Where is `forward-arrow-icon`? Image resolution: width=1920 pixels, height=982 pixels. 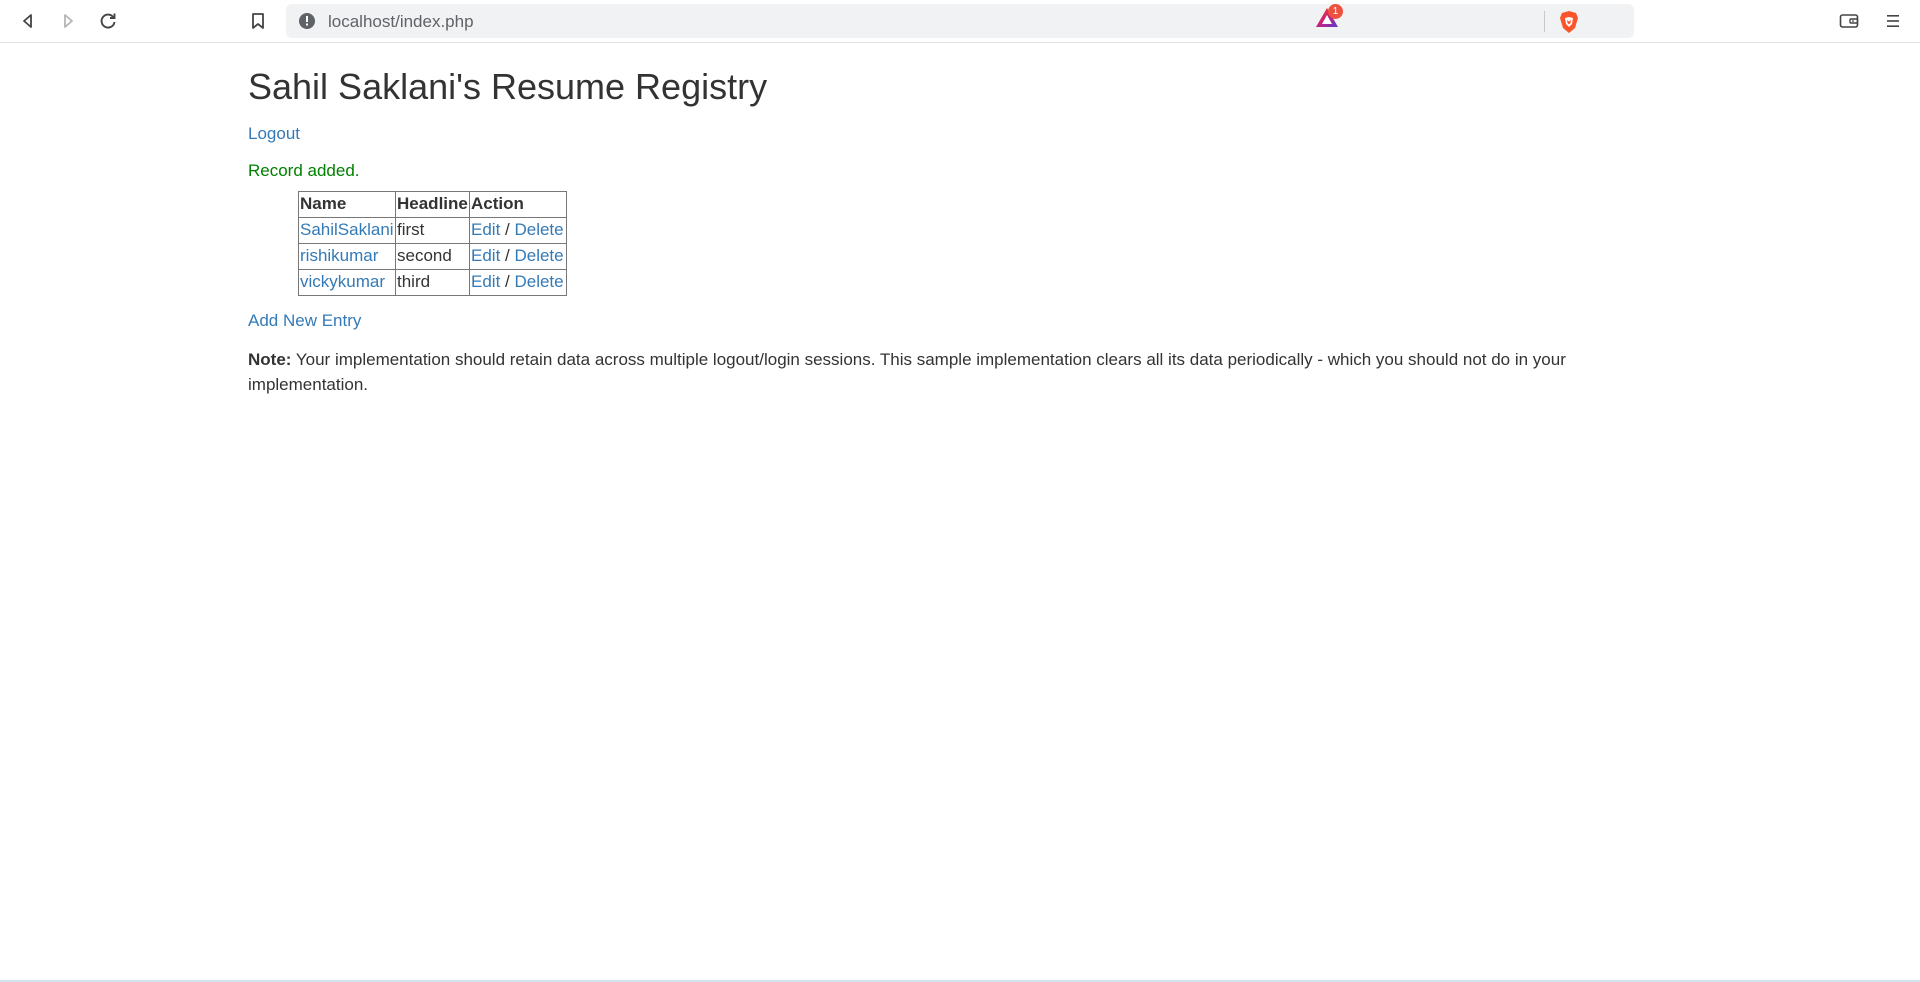
forward-arrow-icon is located at coordinates (68, 21).